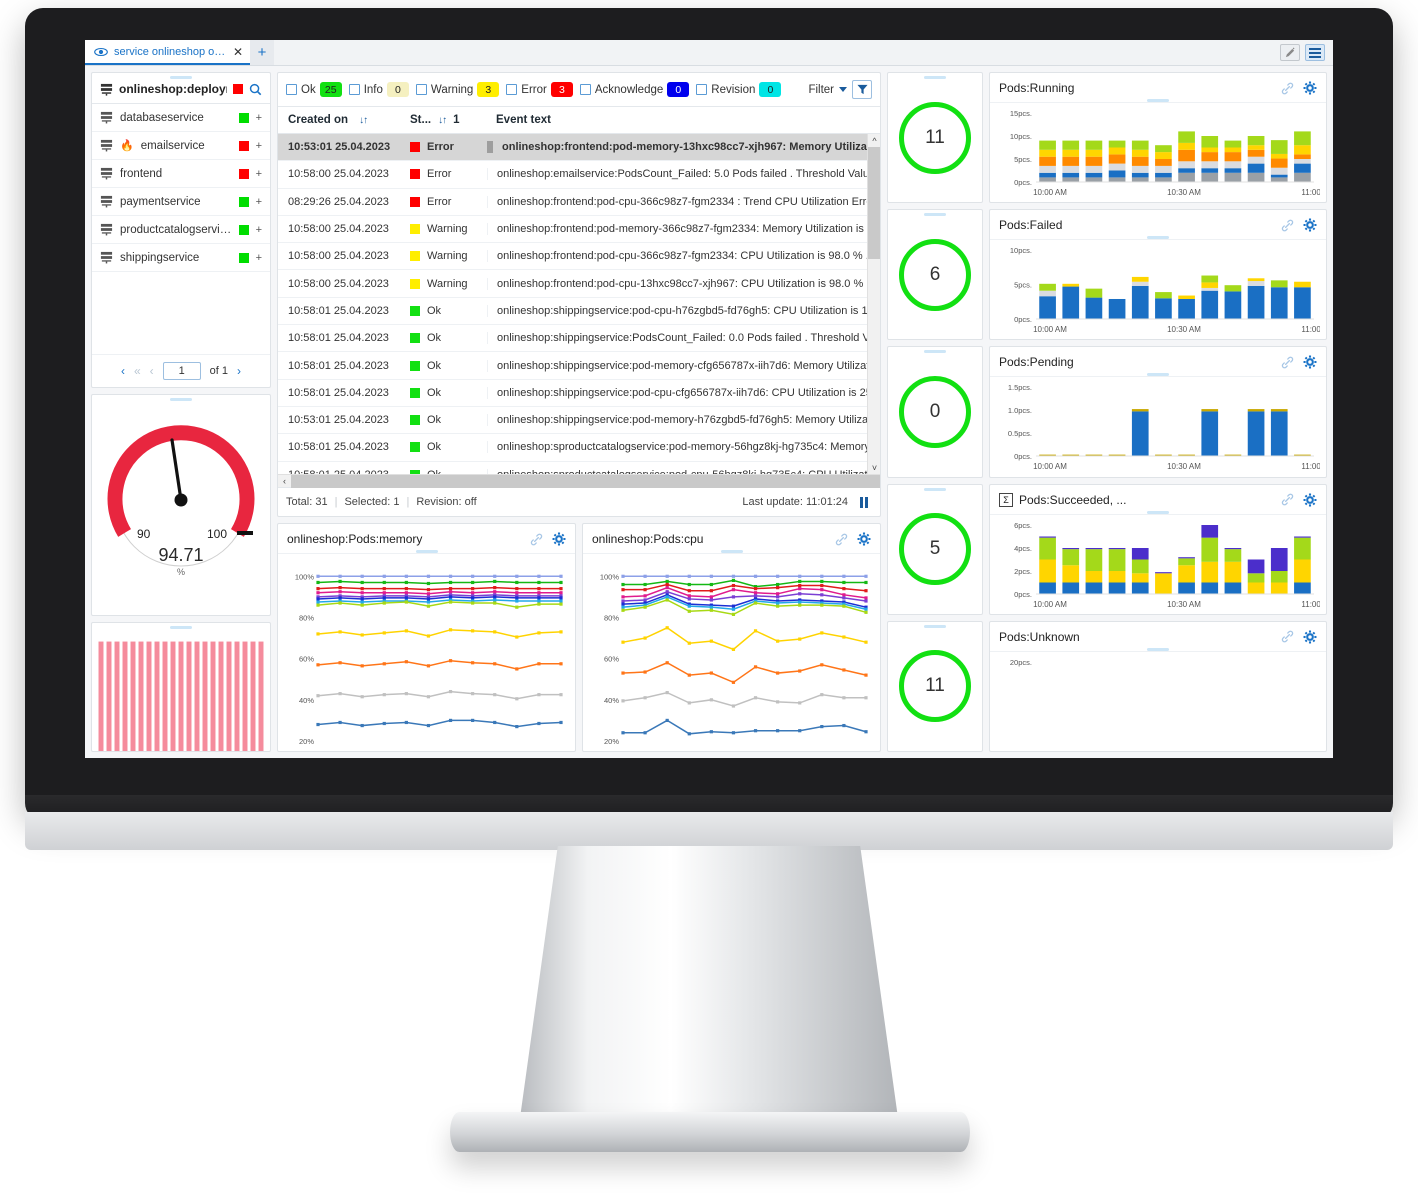 The width and height of the screenshot is (1418, 1200). Describe the element at coordinates (344, 120) in the screenshot. I see `column-created-on: Created on ↓↑` at that location.